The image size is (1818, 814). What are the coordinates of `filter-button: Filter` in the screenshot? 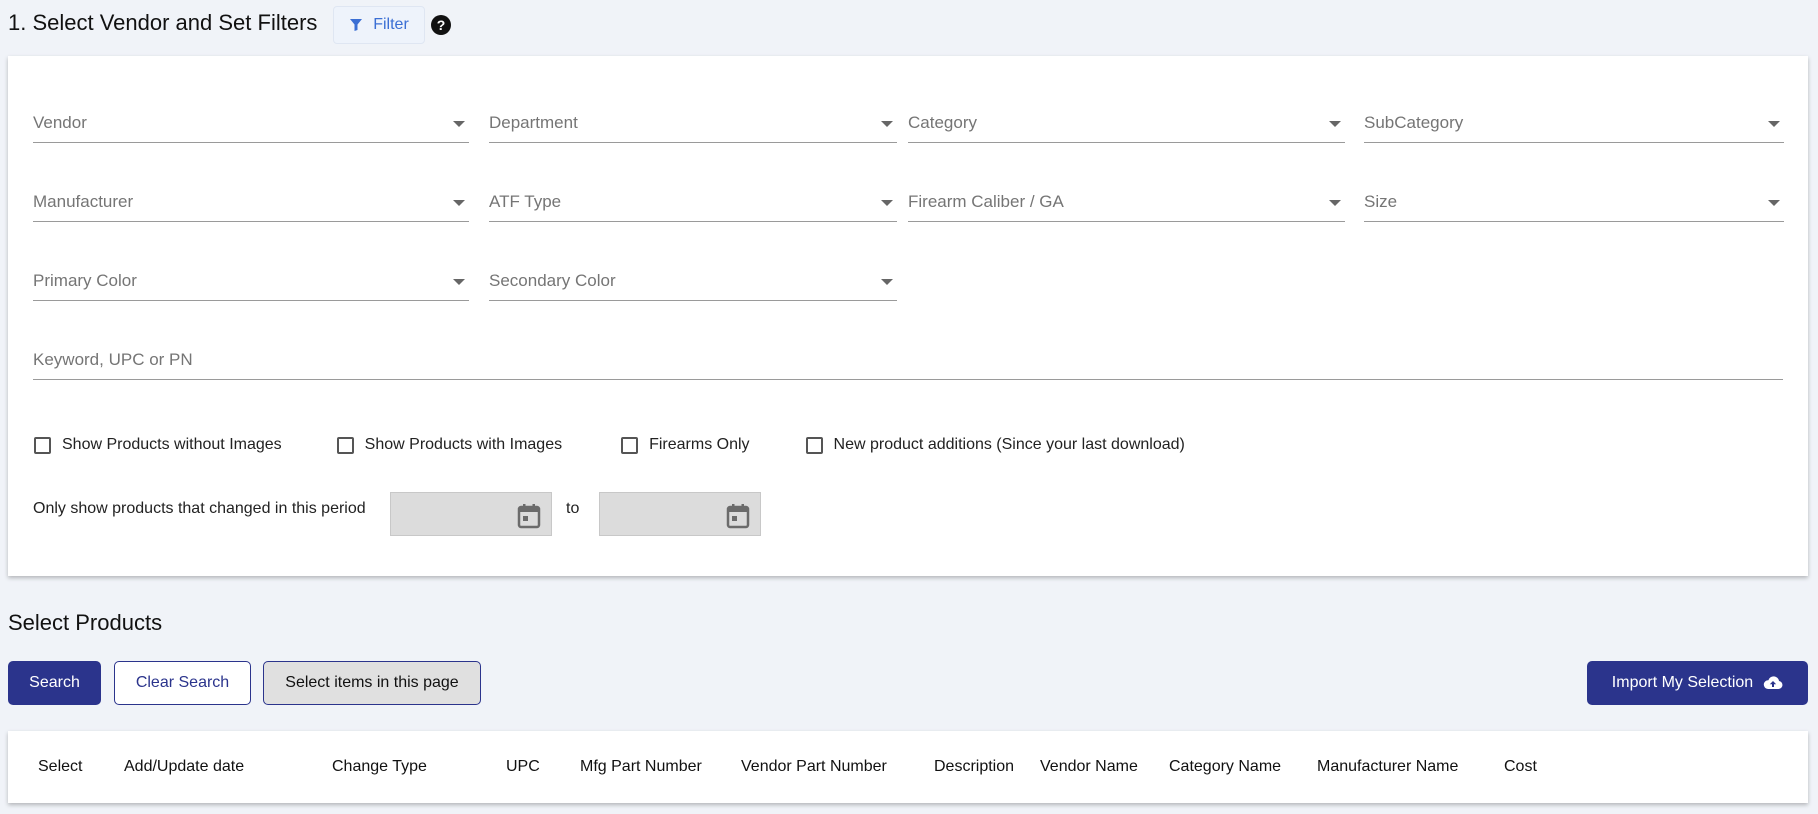 It's located at (379, 25).